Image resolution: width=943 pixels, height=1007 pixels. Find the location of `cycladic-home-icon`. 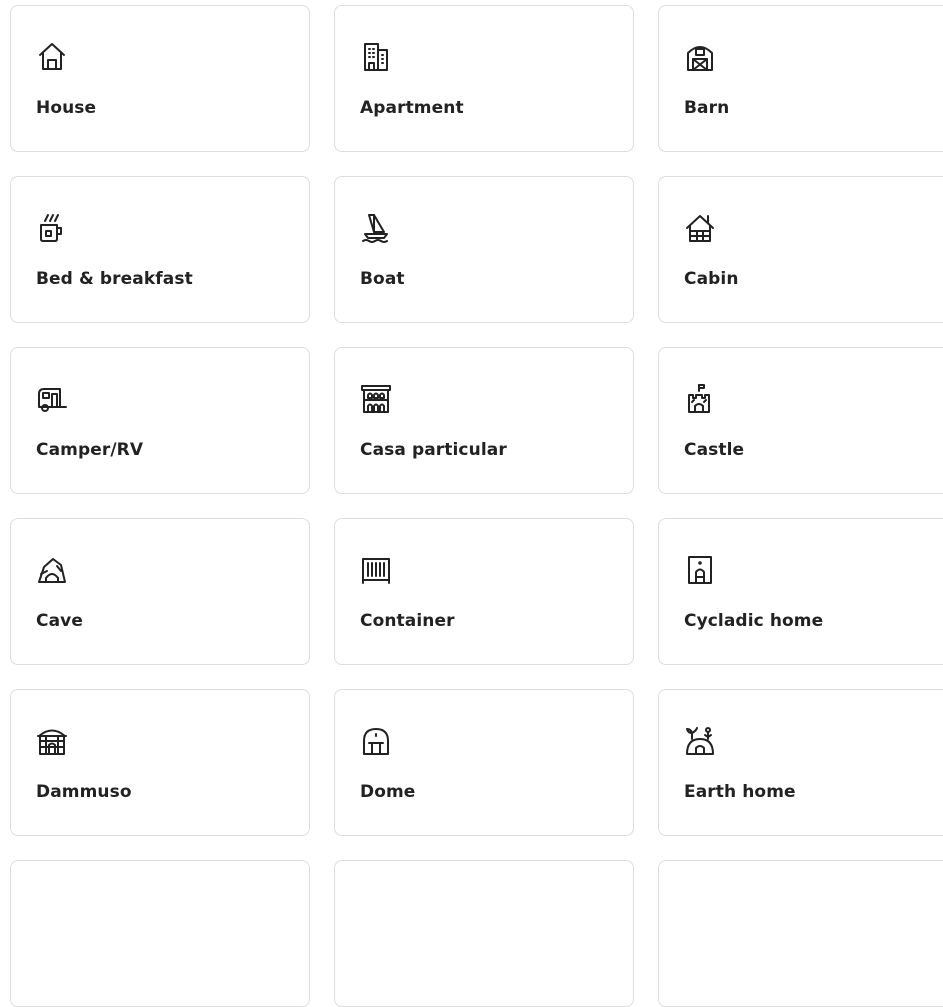

cycladic-home-icon is located at coordinates (700, 570).